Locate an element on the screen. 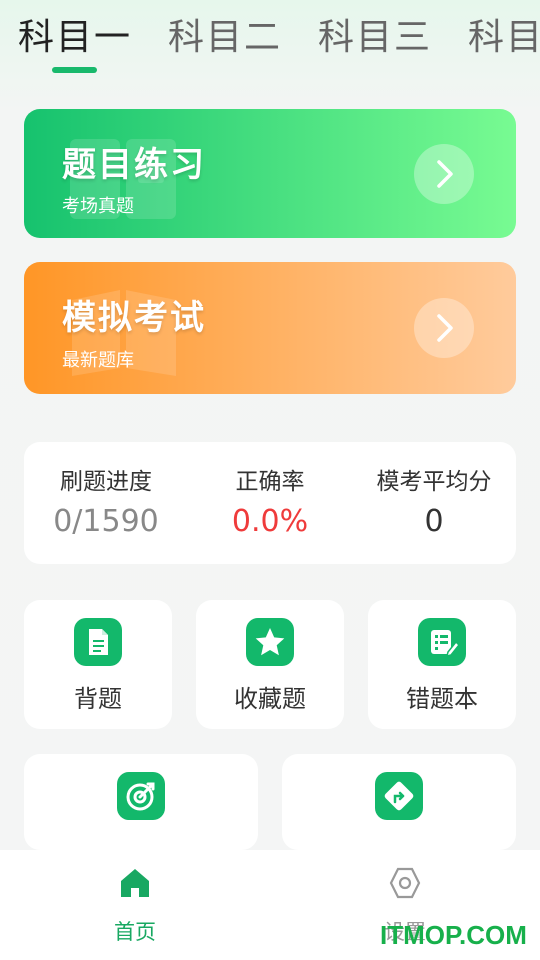 Image resolution: width=540 pixels, height=960 pixels. memorize-label: 背题 is located at coordinates (98, 699).